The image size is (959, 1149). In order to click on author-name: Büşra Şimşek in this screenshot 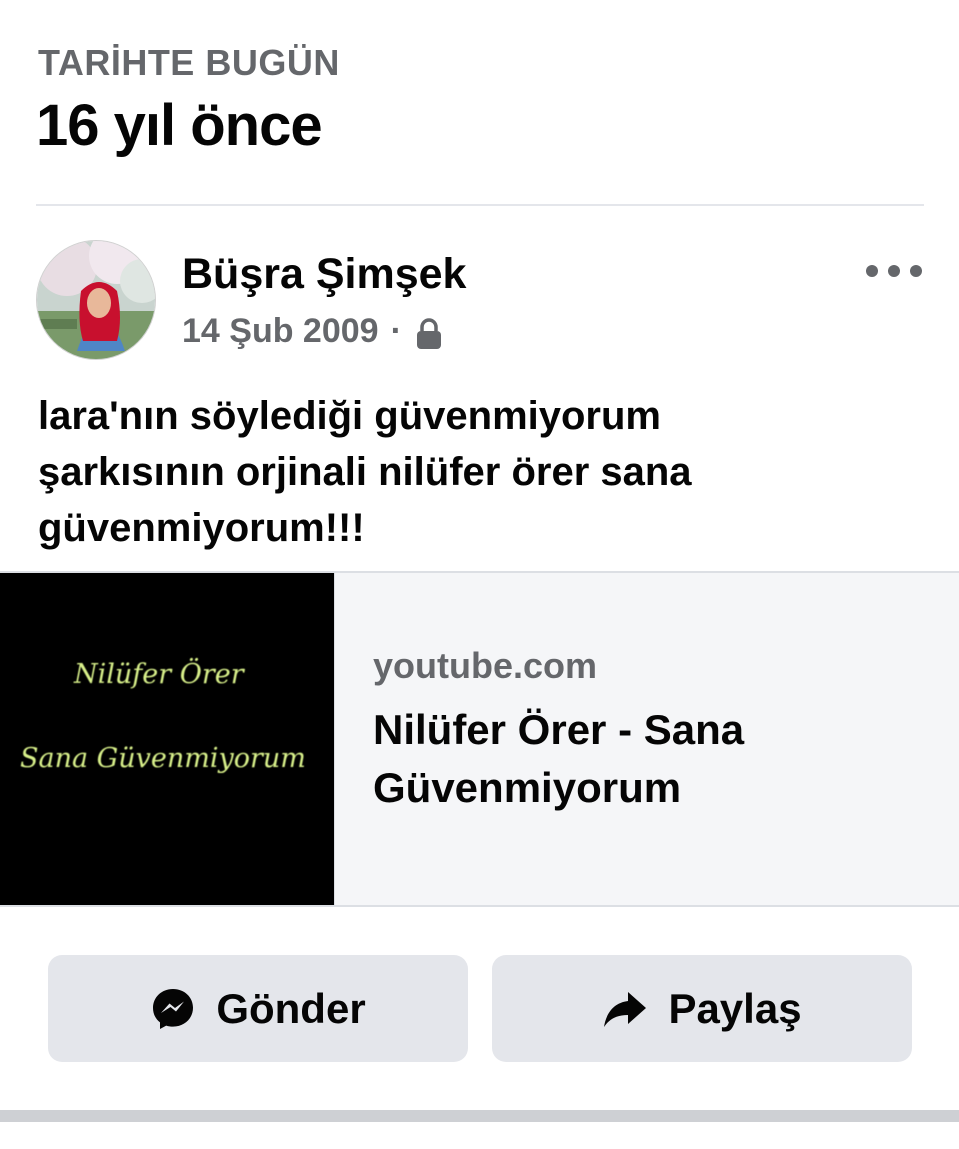, I will do `click(324, 274)`.